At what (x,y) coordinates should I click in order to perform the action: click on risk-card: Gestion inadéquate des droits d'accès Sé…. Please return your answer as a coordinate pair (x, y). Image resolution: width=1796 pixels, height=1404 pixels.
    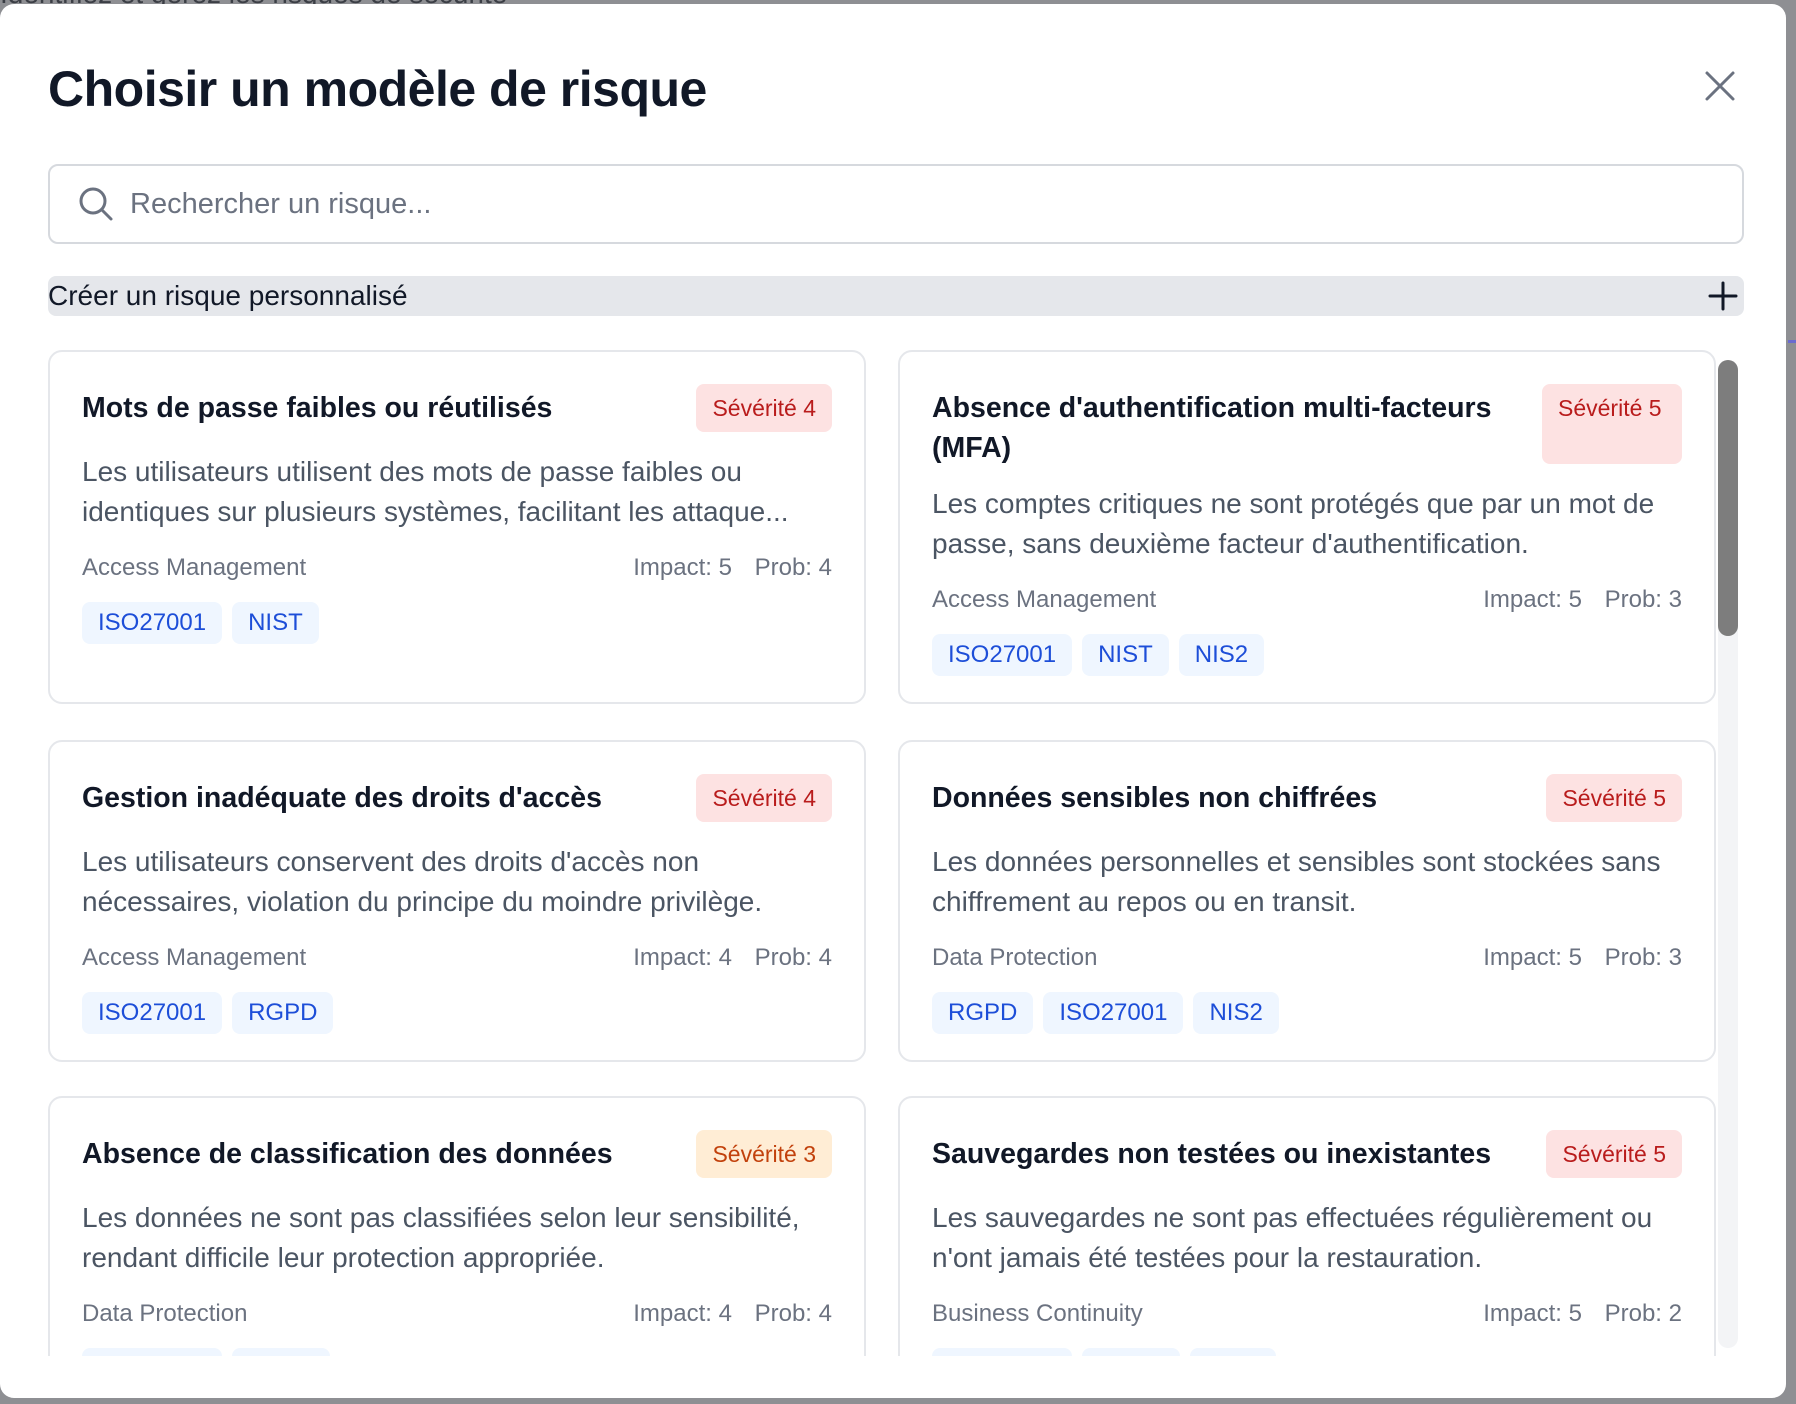
    Looking at the image, I should click on (457, 901).